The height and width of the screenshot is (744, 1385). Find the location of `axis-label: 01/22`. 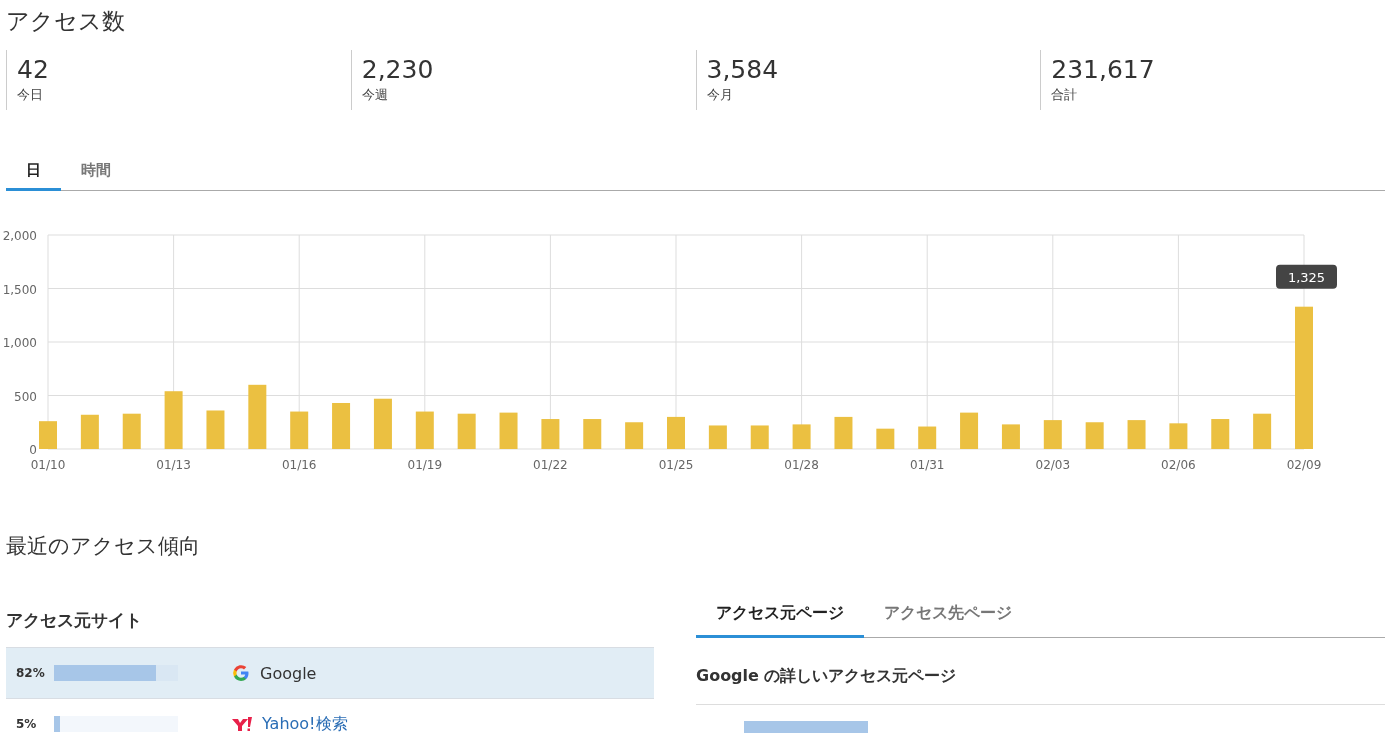

axis-label: 01/22 is located at coordinates (550, 464).